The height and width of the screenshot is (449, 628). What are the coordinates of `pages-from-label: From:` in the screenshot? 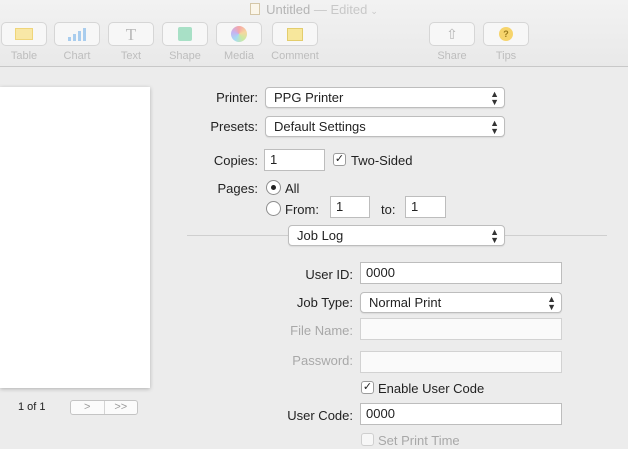 It's located at (302, 209).